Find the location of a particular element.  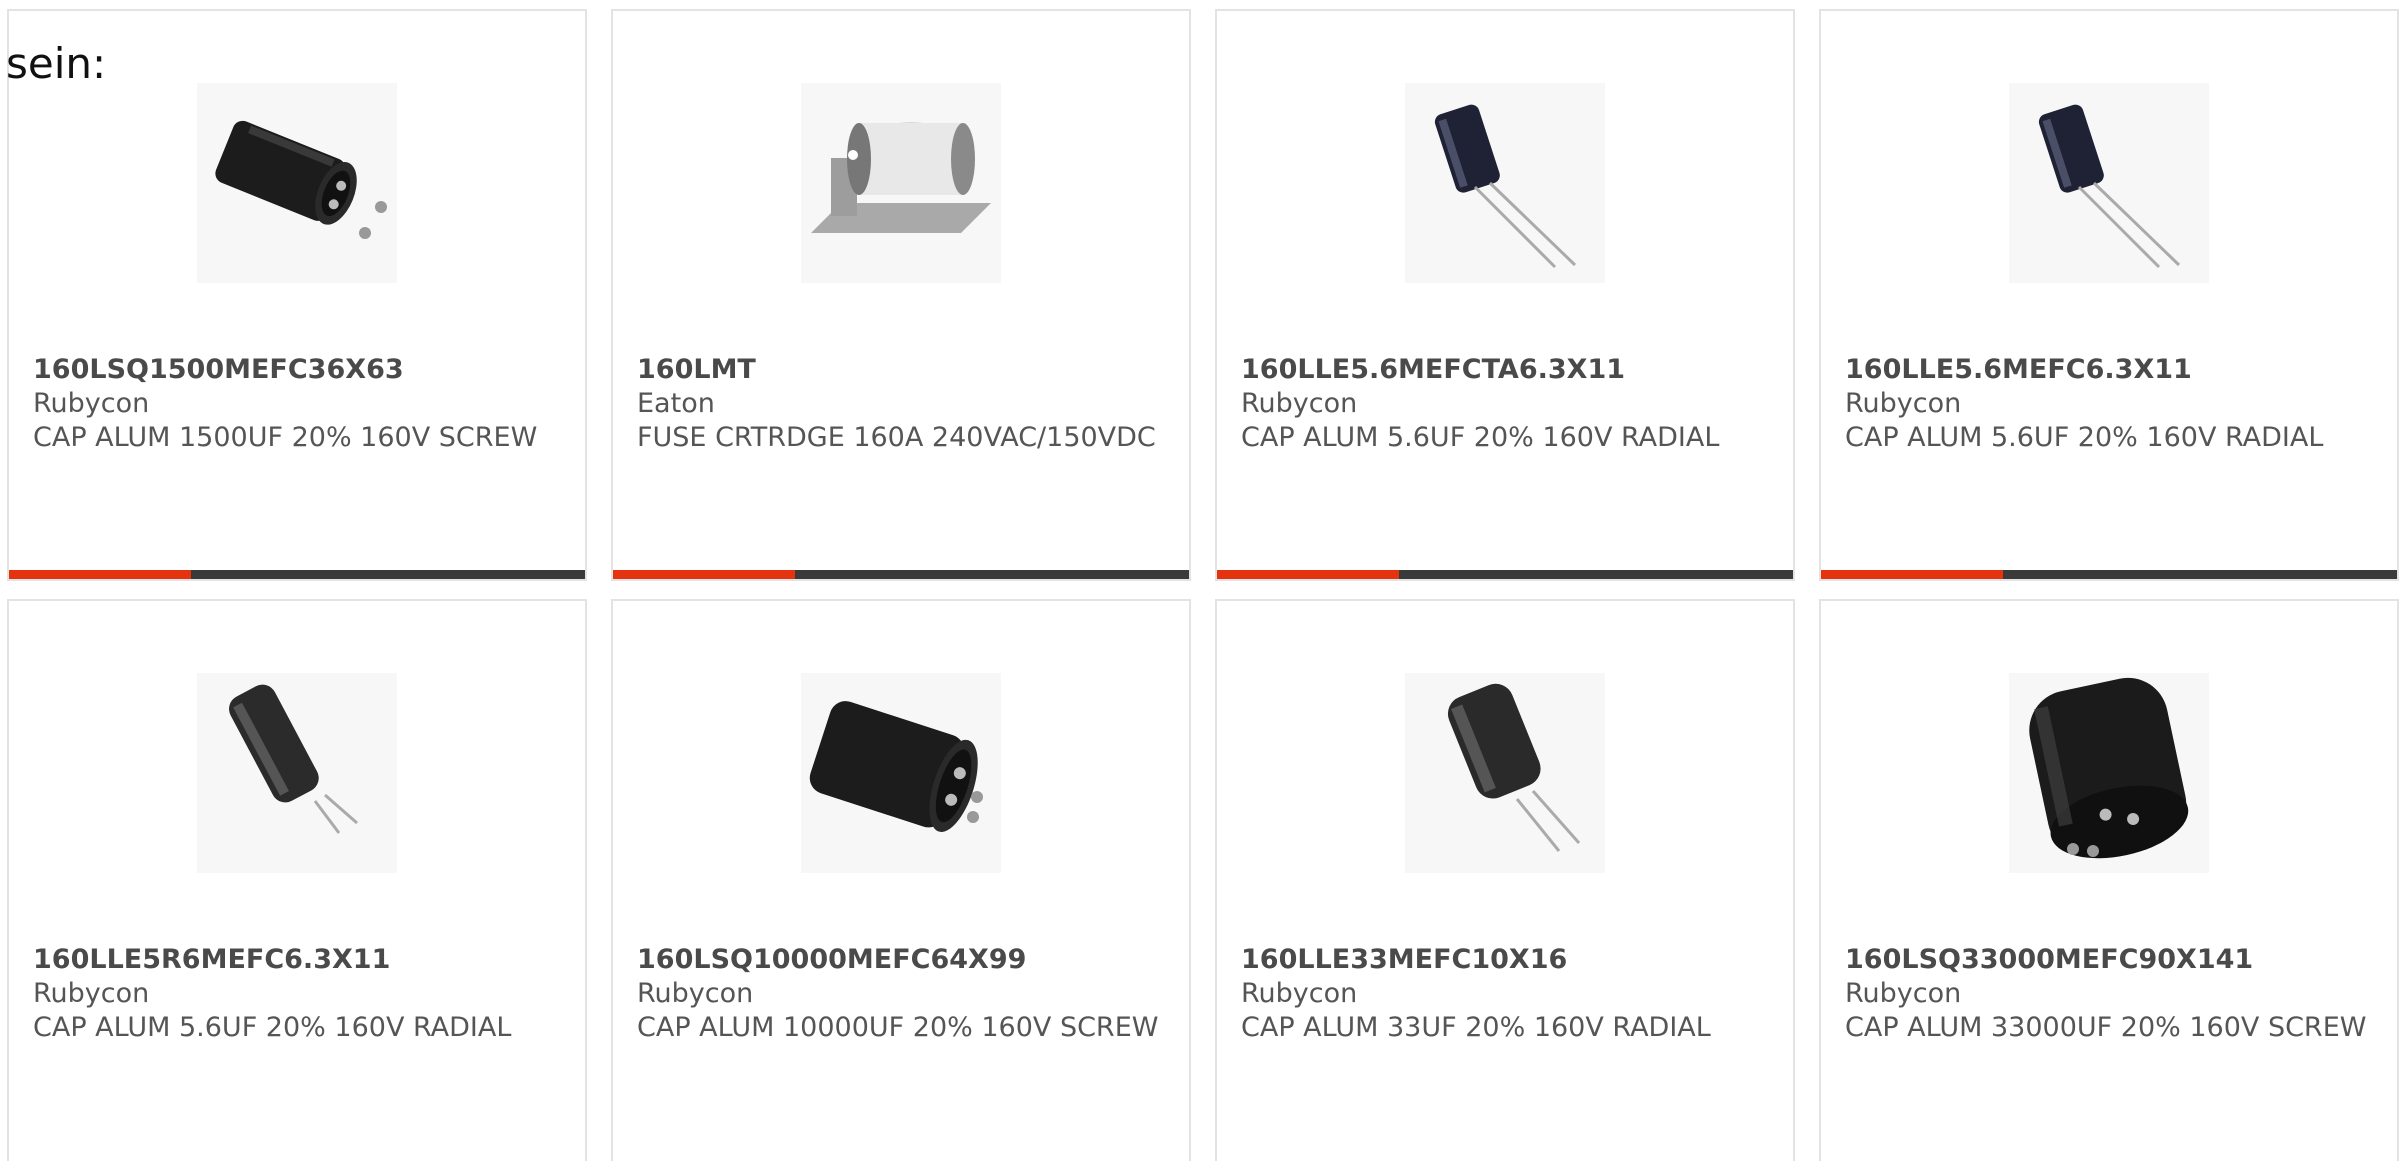

manufacturer: Eaton is located at coordinates (676, 403).